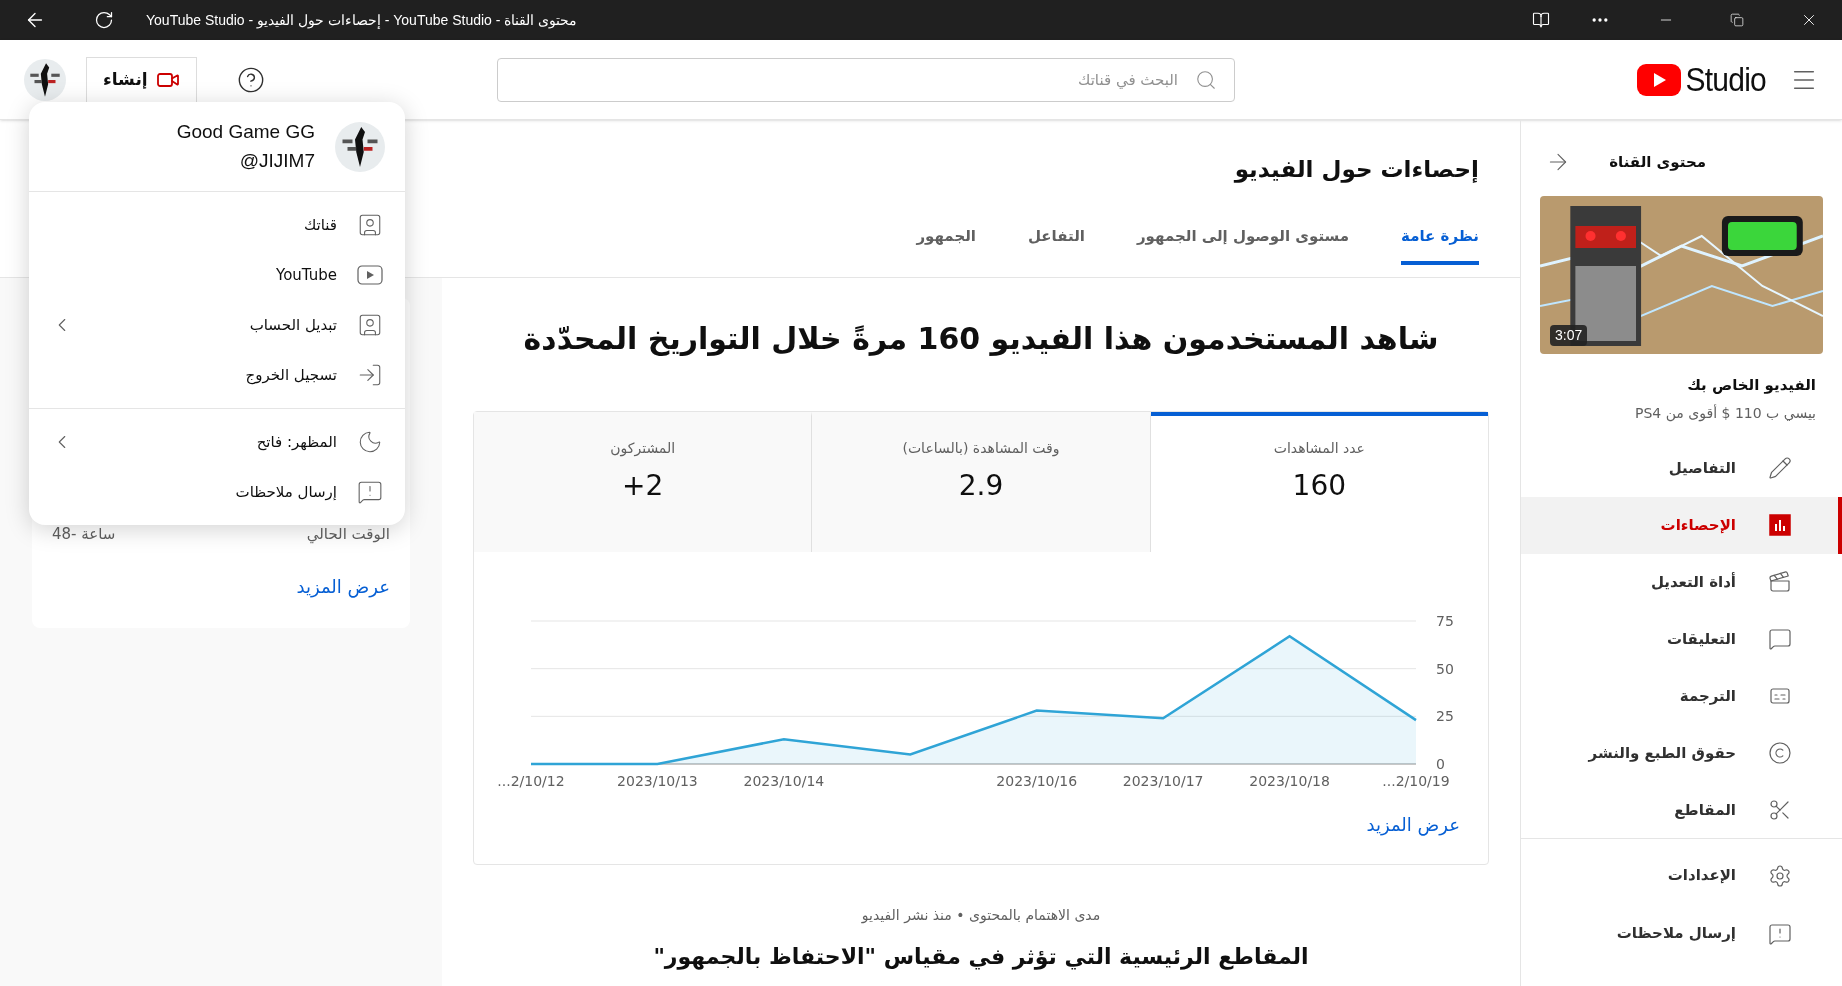  Describe the element at coordinates (1681, 753) in the screenshot. I see `nav-item: حقوق الطبع والنشر` at that location.